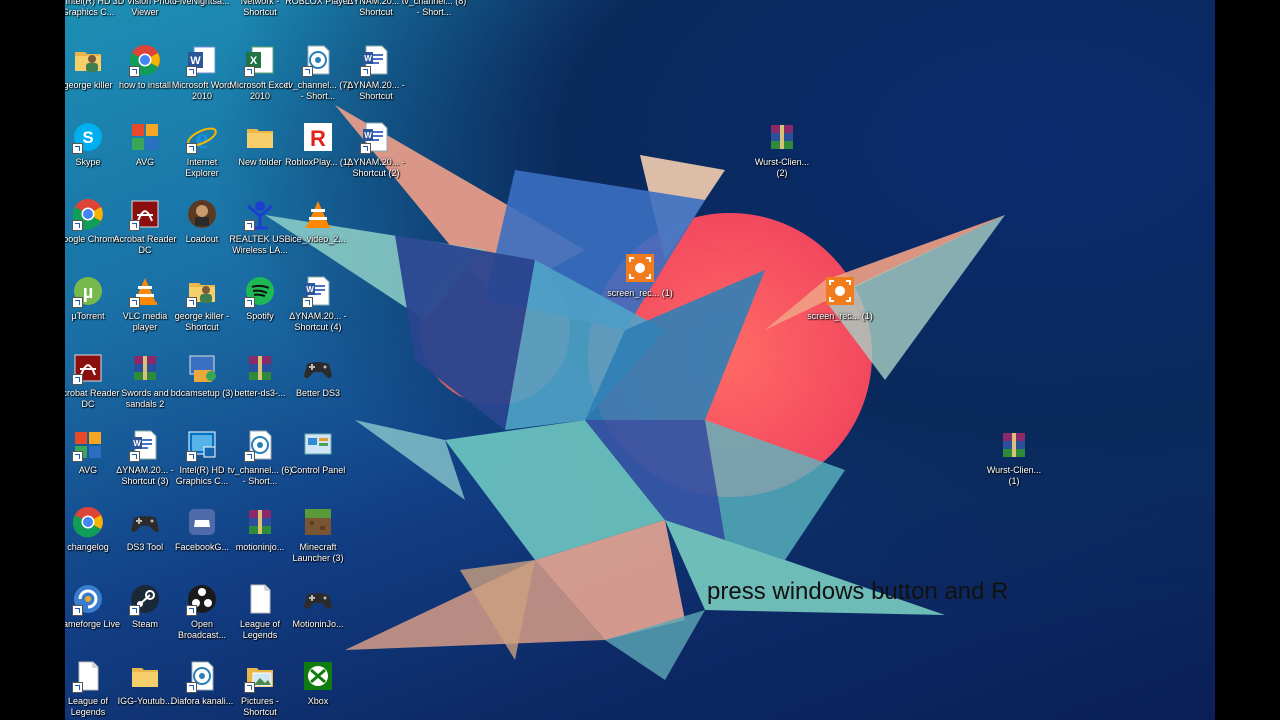 The height and width of the screenshot is (720, 1280). Describe the element at coordinates (260, 629) in the screenshot. I see `desktop-icon-label: League of Legends` at that location.